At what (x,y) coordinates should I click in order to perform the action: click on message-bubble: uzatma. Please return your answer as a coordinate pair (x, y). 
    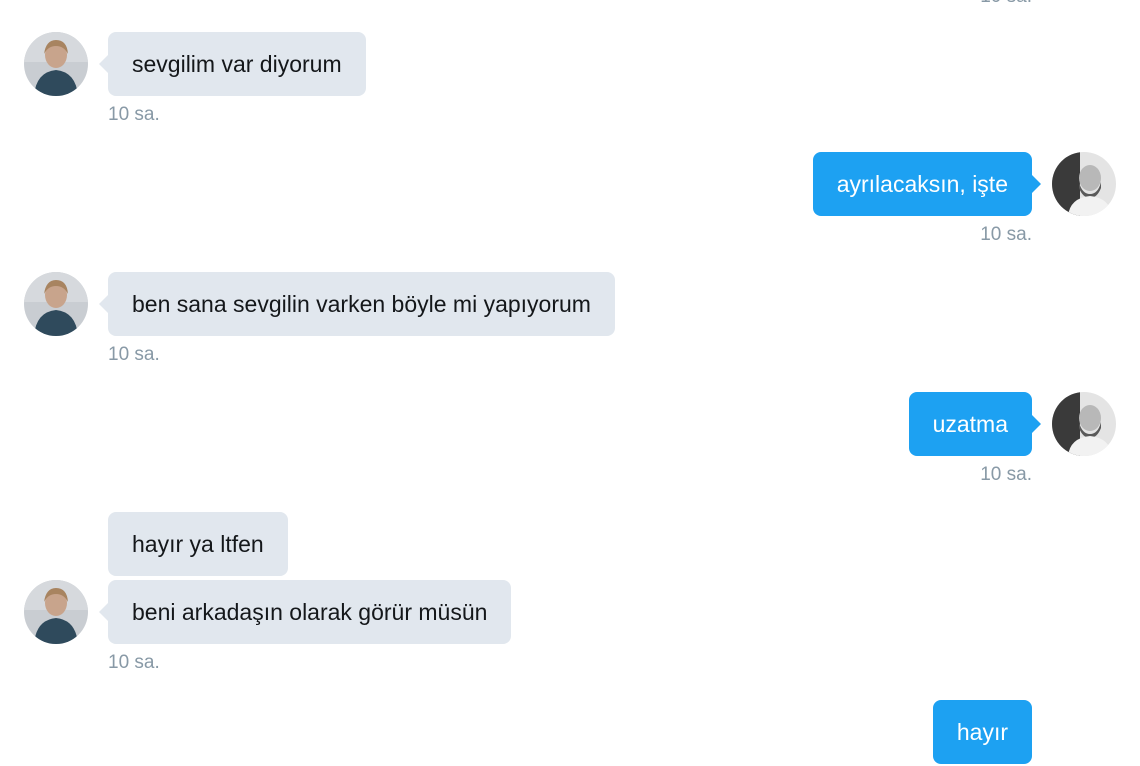
    Looking at the image, I should click on (975, 424).